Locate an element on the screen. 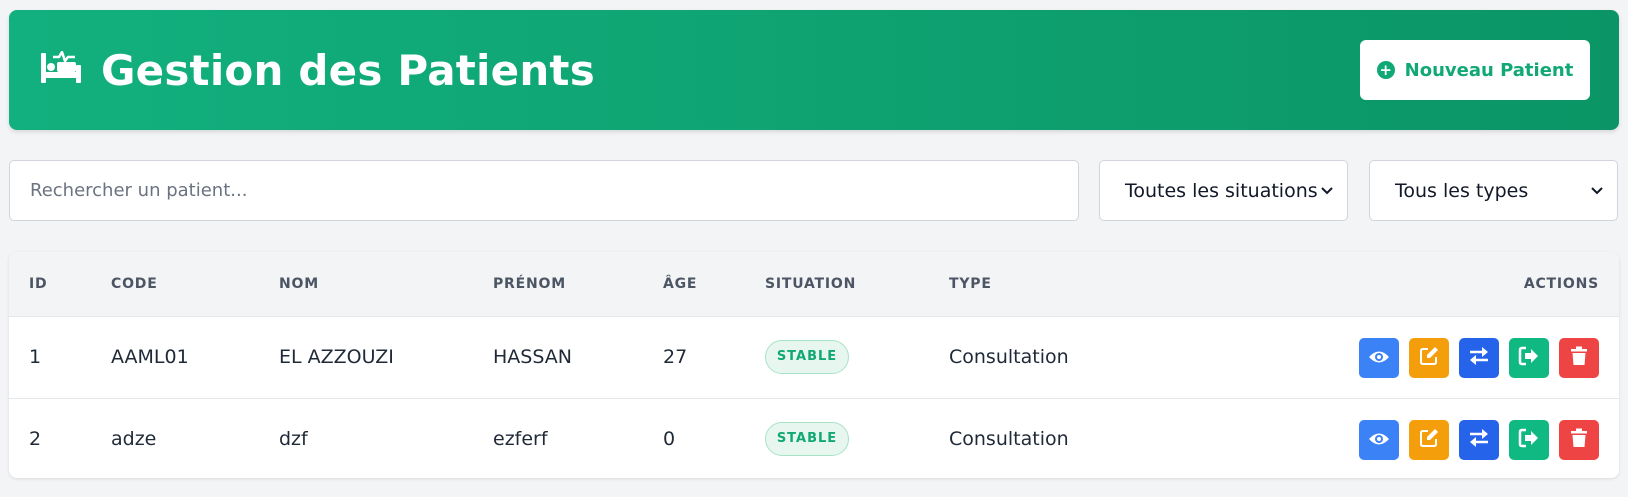 The height and width of the screenshot is (497, 1628). column-header-code: CODE is located at coordinates (134, 284).